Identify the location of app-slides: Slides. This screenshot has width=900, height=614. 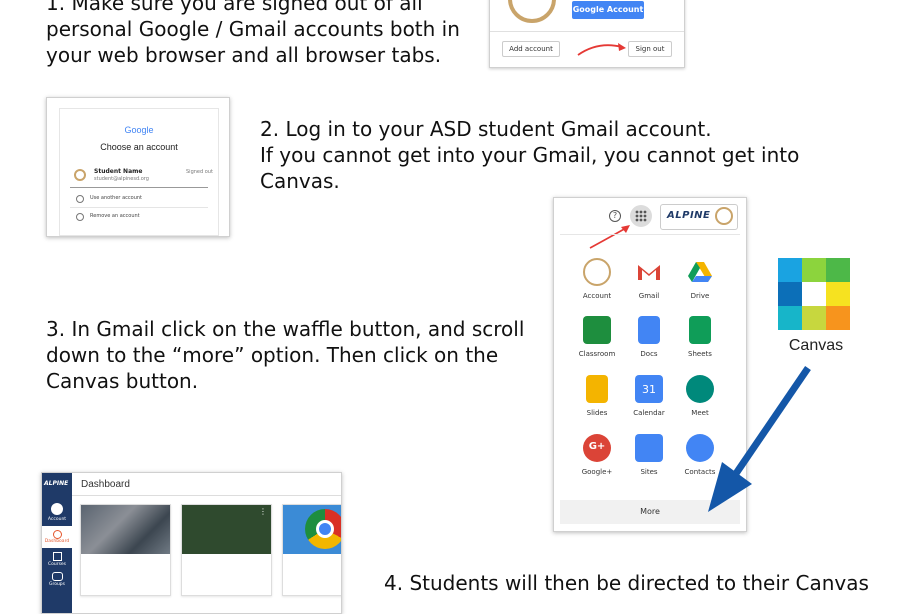
(597, 396).